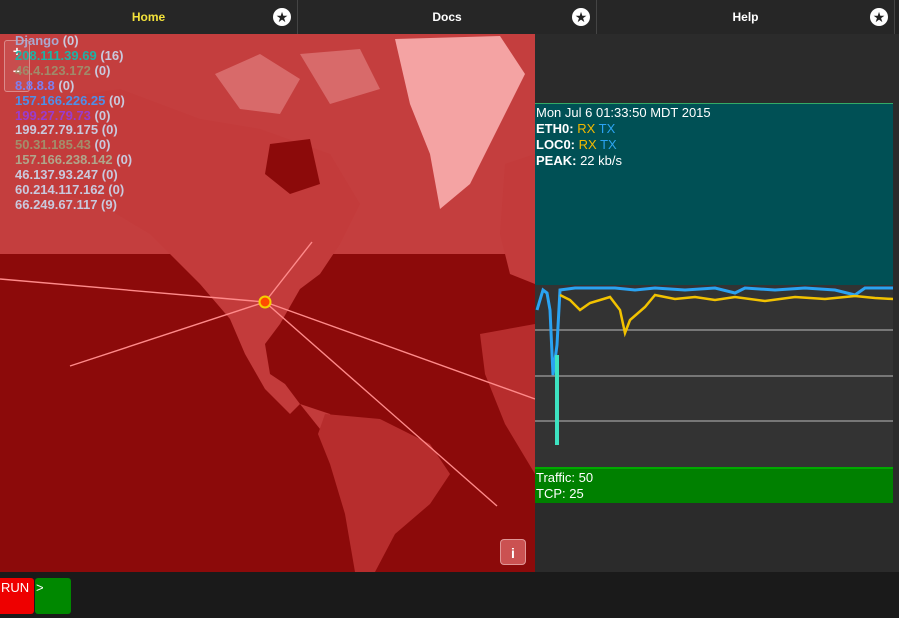 This screenshot has width=899, height=618. Describe the element at coordinates (586, 128) in the screenshot. I see `eth0-rx-label: RX` at that location.